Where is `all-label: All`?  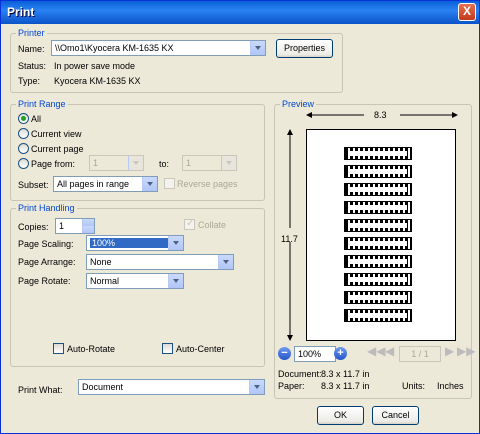
all-label: All is located at coordinates (36, 119).